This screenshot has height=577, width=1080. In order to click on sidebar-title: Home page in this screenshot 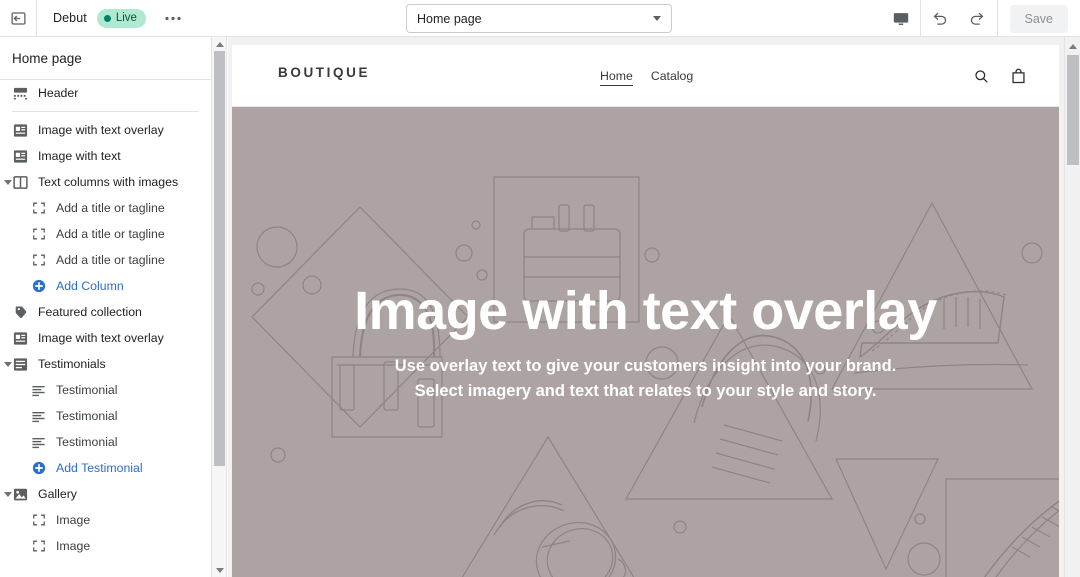, I will do `click(105, 58)`.